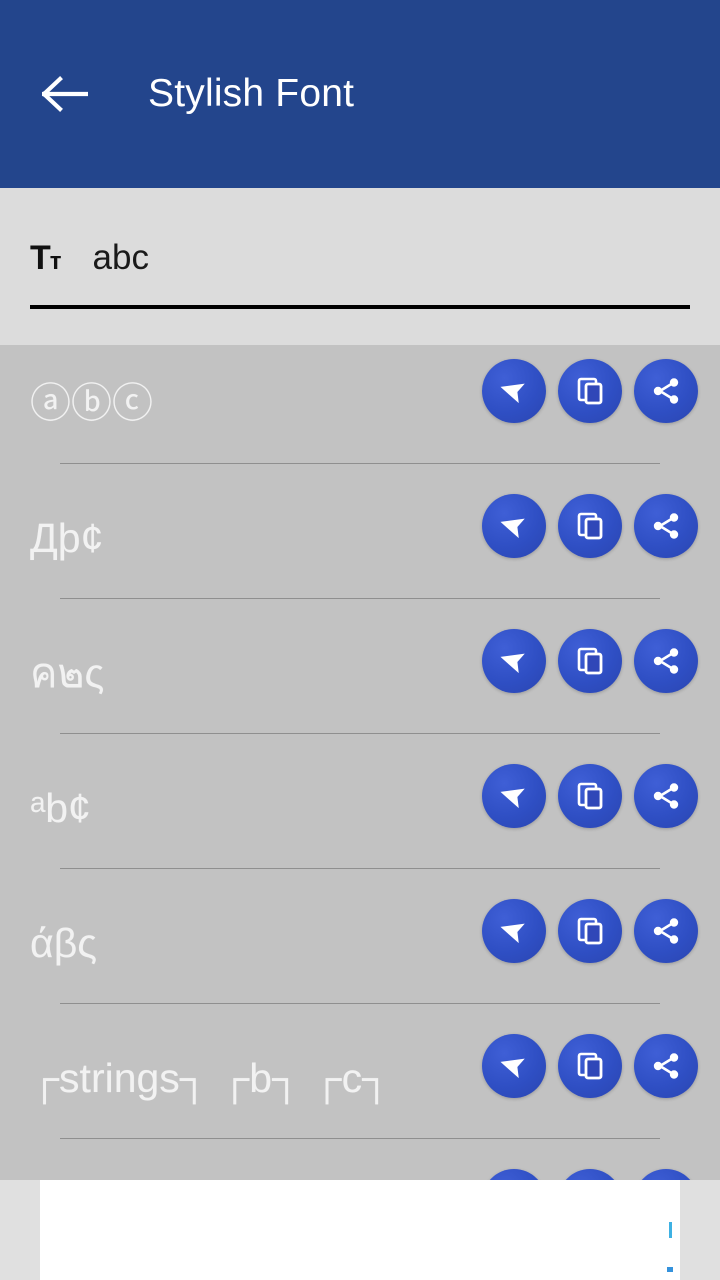  Describe the element at coordinates (211, 1078) in the screenshot. I see `font-sample-text: ┌strings┐ ┌b┐ ┌c┐` at that location.